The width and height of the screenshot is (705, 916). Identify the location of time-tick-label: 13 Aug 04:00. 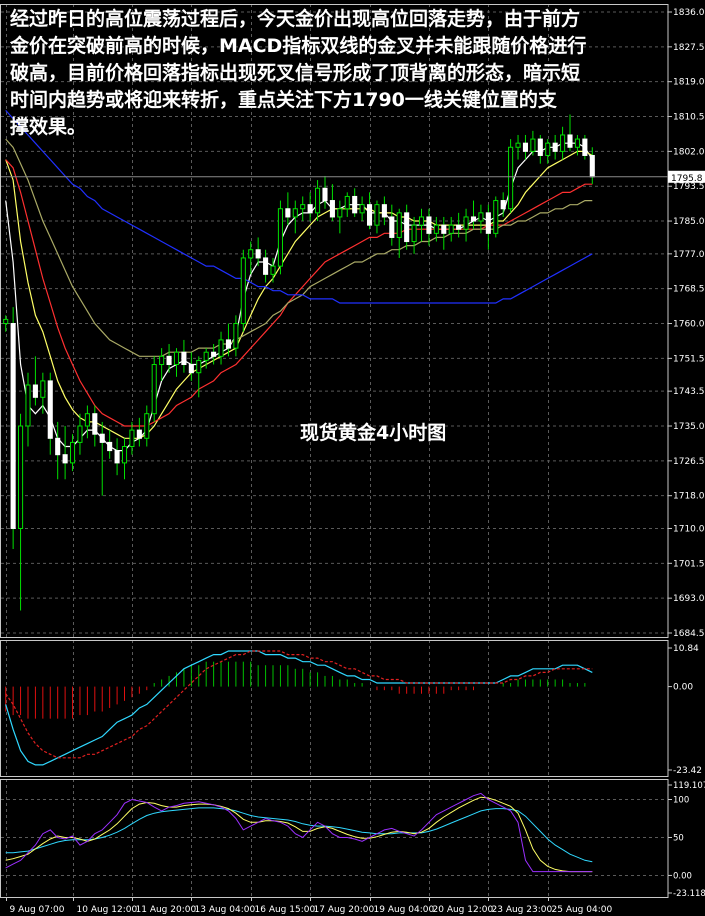
(225, 910).